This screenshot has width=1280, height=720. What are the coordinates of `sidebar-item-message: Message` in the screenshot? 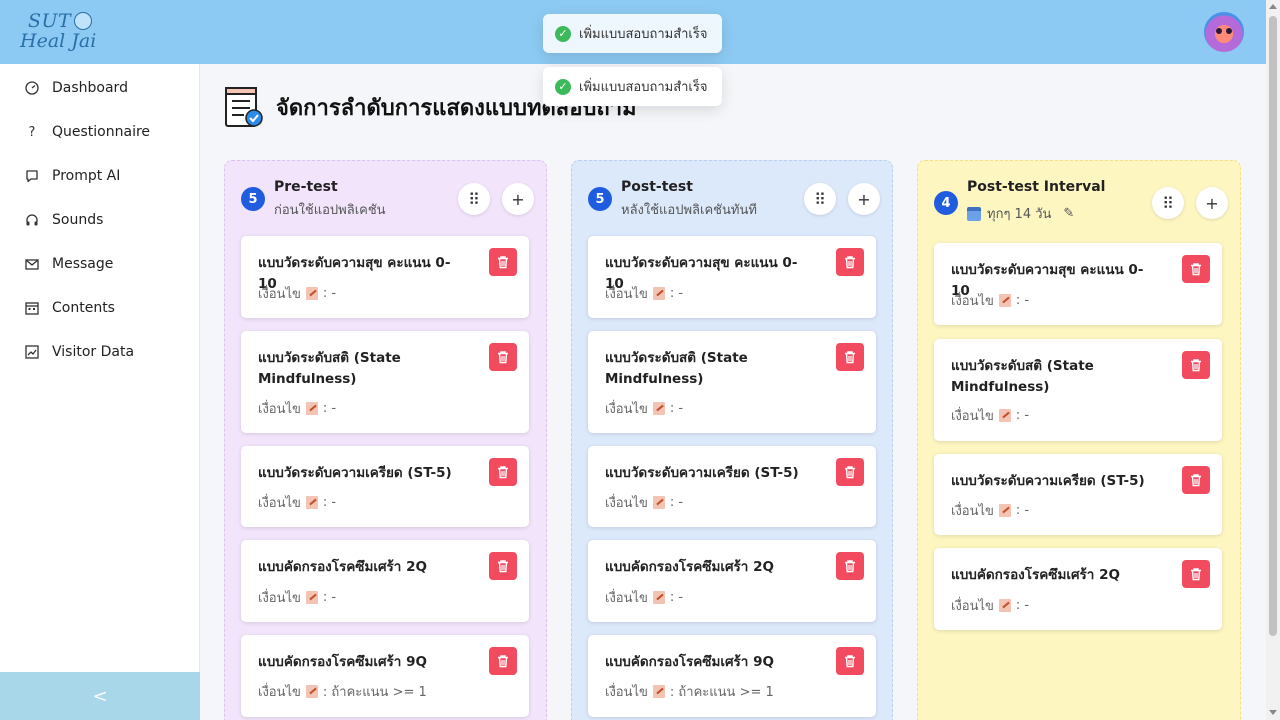 It's located at (68, 264).